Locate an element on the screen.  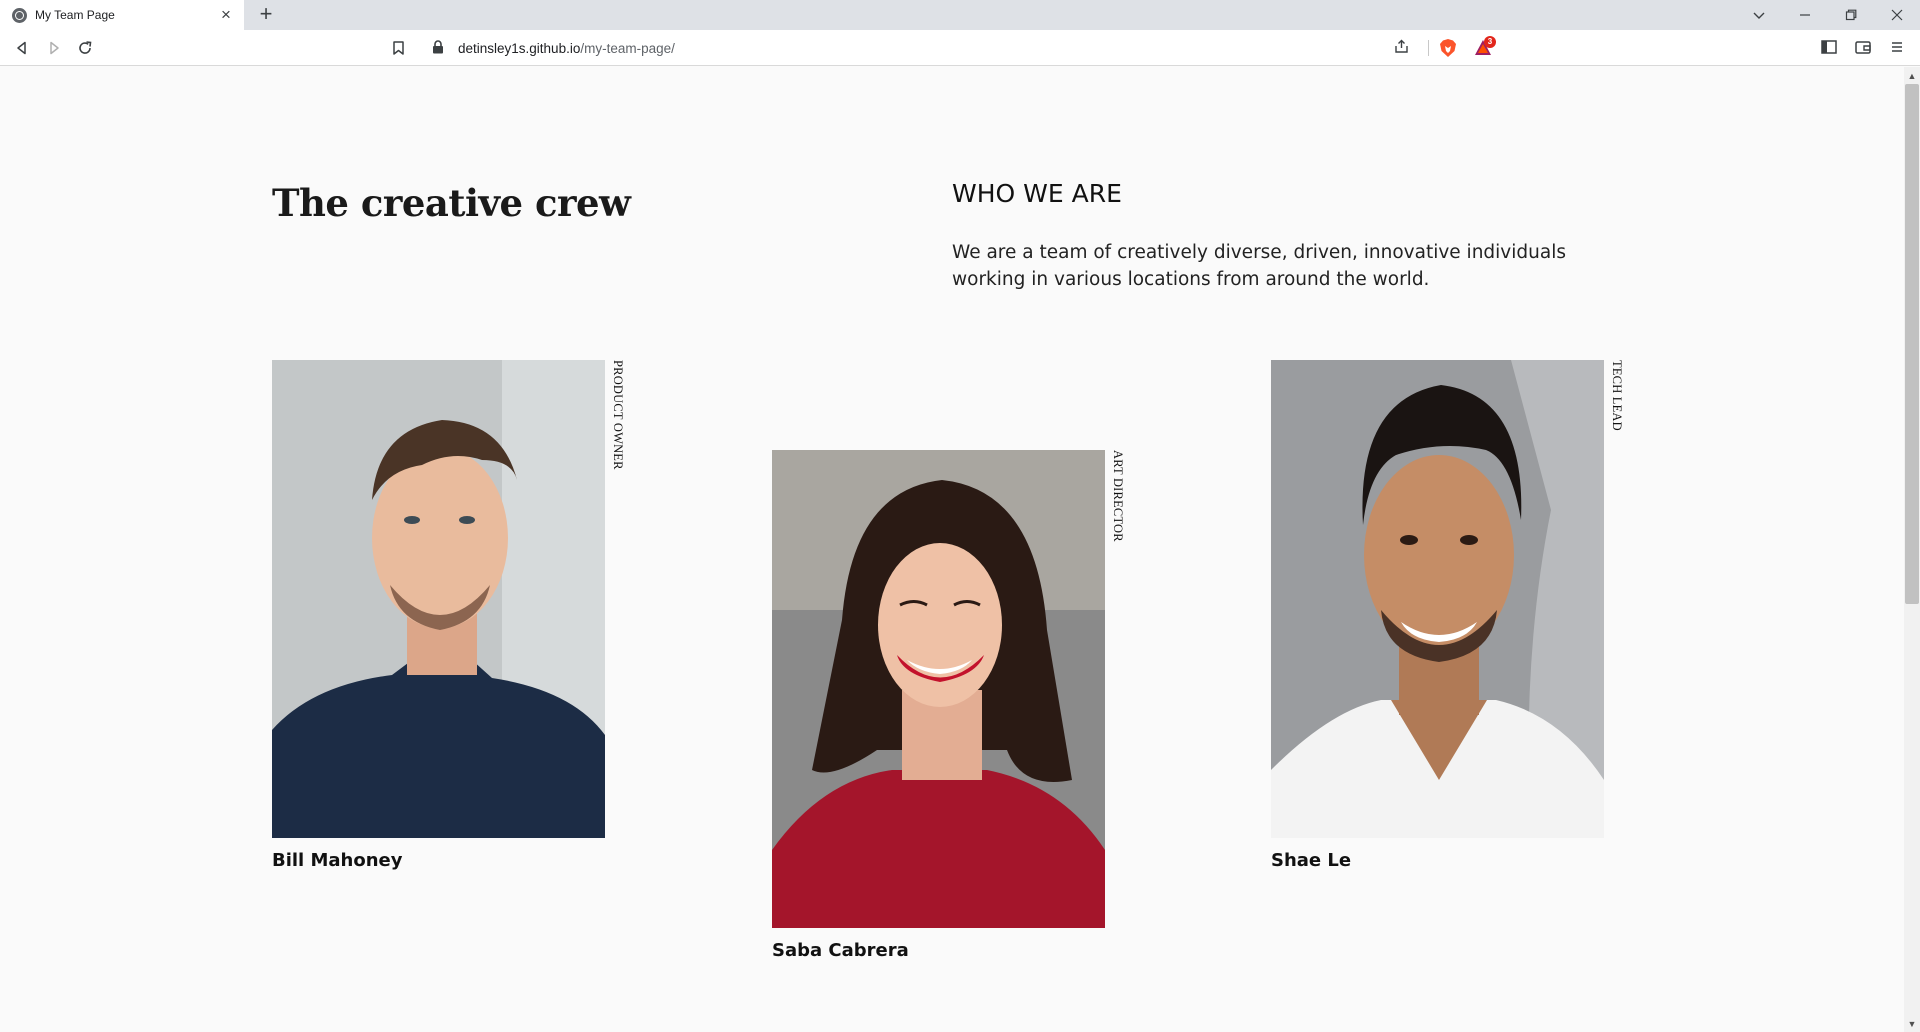
wallet-icon is located at coordinates (1864, 48).